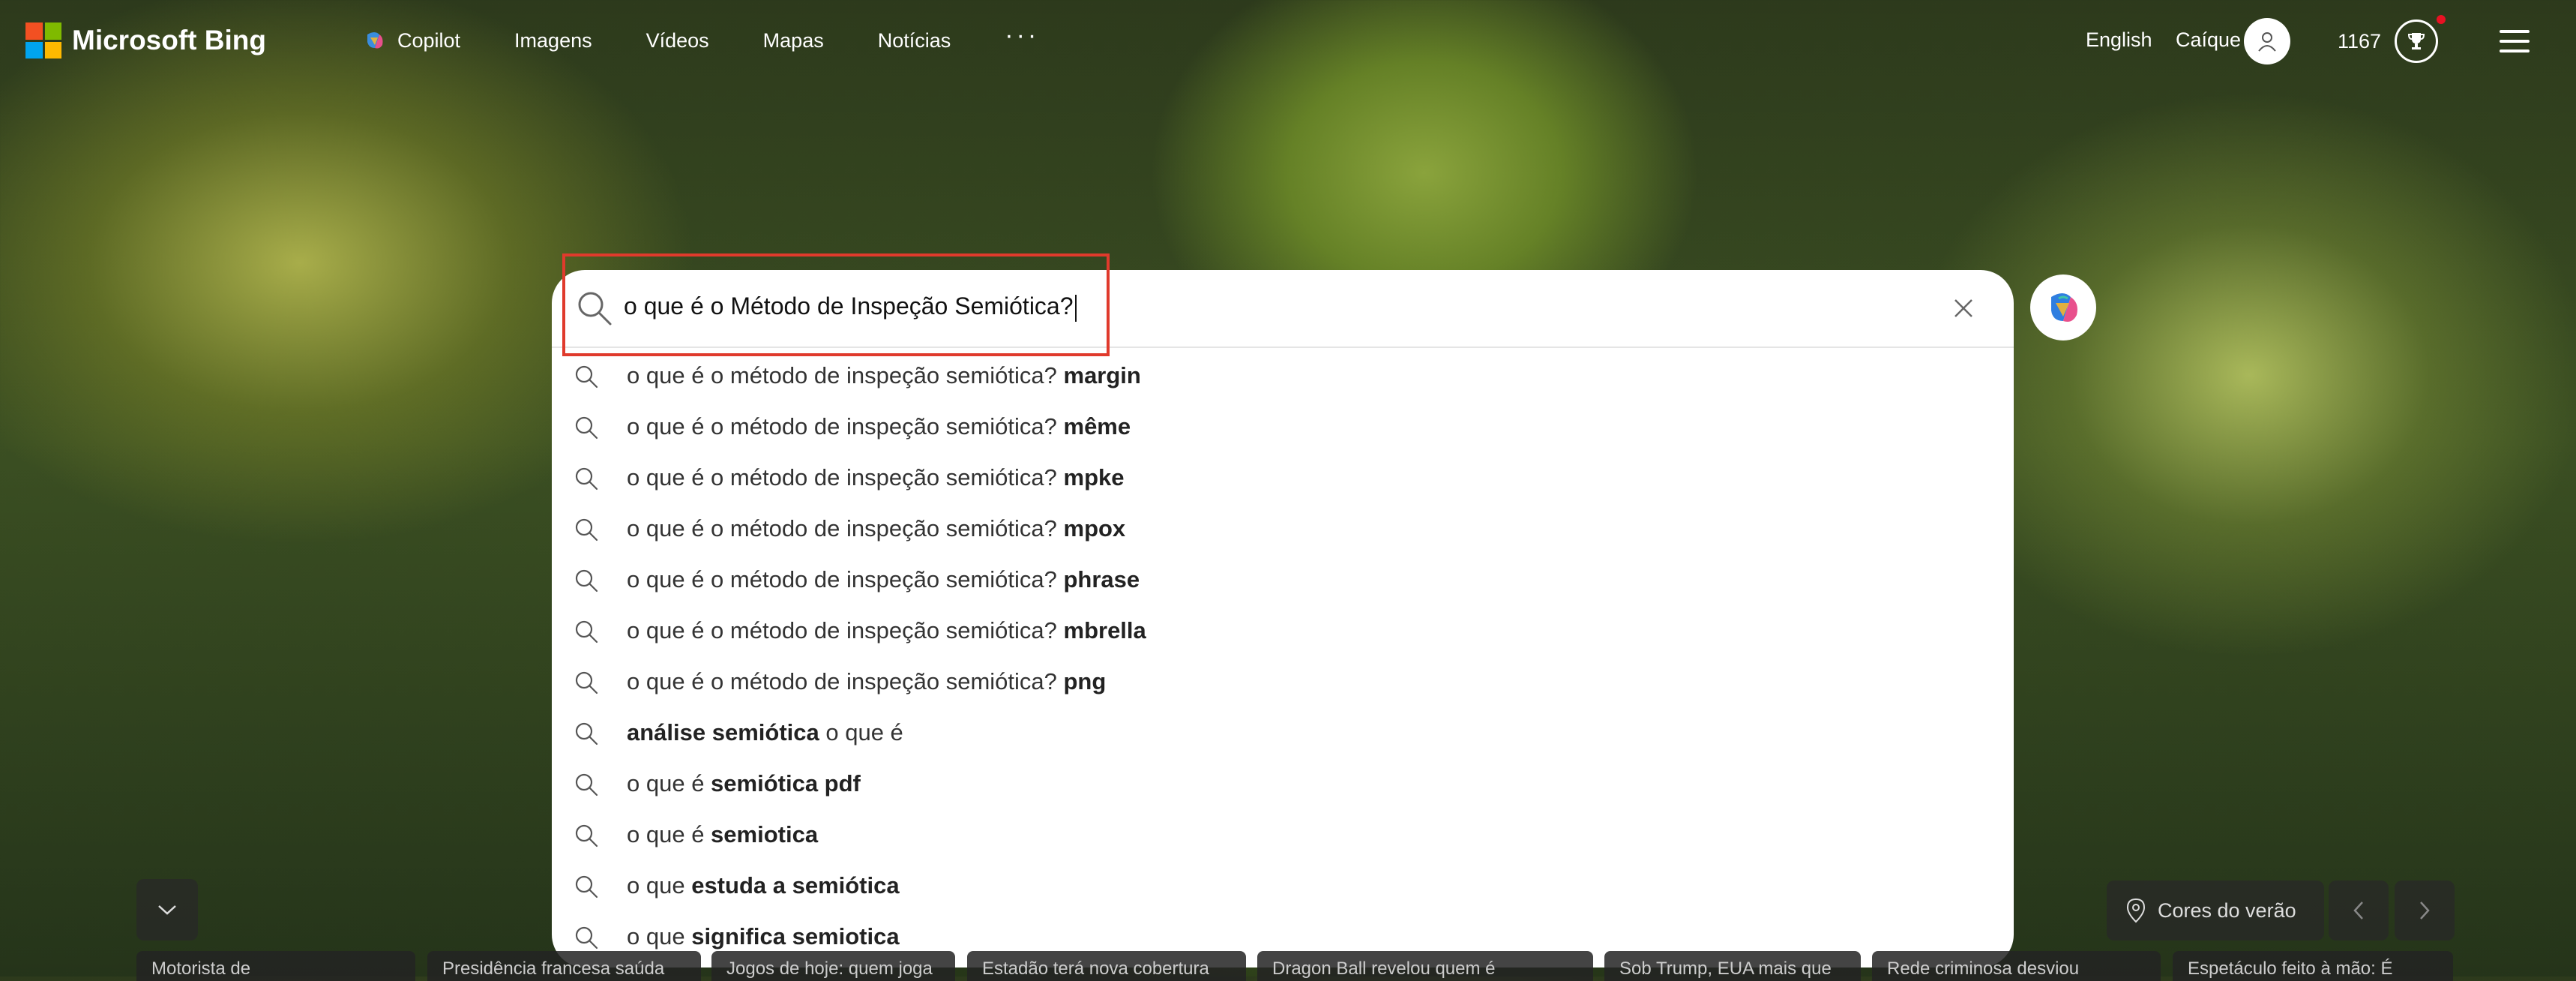  Describe the element at coordinates (764, 885) in the screenshot. I see `suggestion-text: o que estuda a semiótica` at that location.